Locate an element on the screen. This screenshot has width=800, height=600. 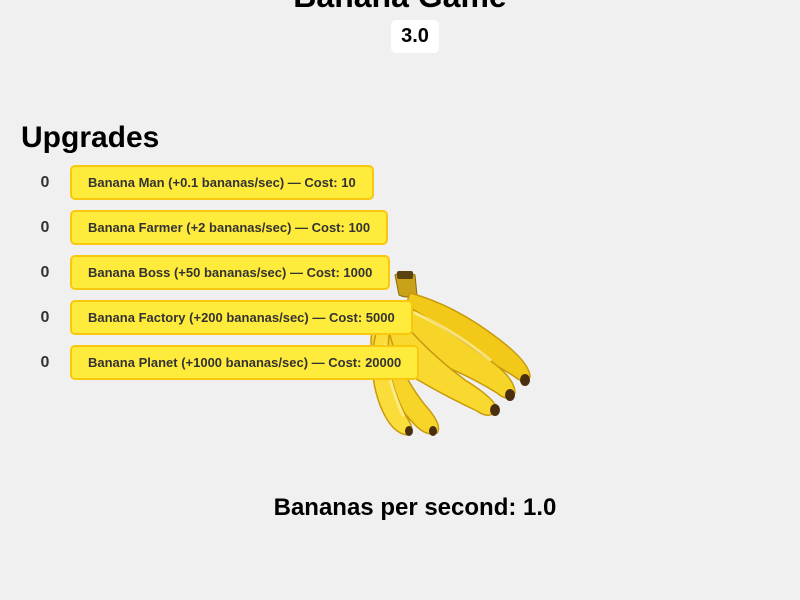
bananas-per-second-label: Bananas per second: 1.0 is located at coordinates (415, 507).